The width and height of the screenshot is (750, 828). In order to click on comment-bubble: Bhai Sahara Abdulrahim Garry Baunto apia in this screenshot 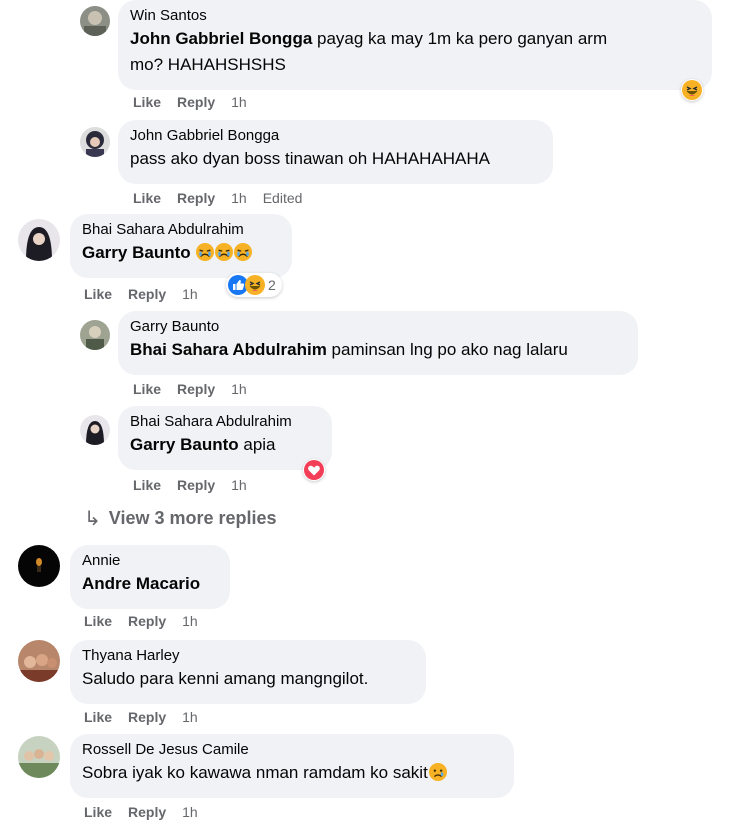, I will do `click(225, 438)`.